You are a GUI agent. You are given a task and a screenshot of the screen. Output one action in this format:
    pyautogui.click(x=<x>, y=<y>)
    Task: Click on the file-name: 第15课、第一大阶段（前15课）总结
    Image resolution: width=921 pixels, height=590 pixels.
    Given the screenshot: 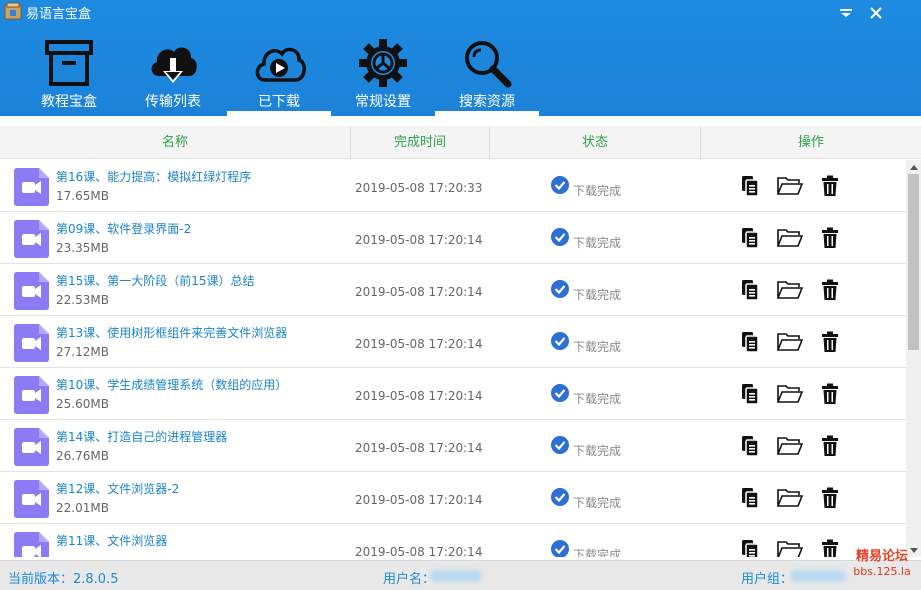 What is the action you would take?
    pyautogui.click(x=155, y=281)
    